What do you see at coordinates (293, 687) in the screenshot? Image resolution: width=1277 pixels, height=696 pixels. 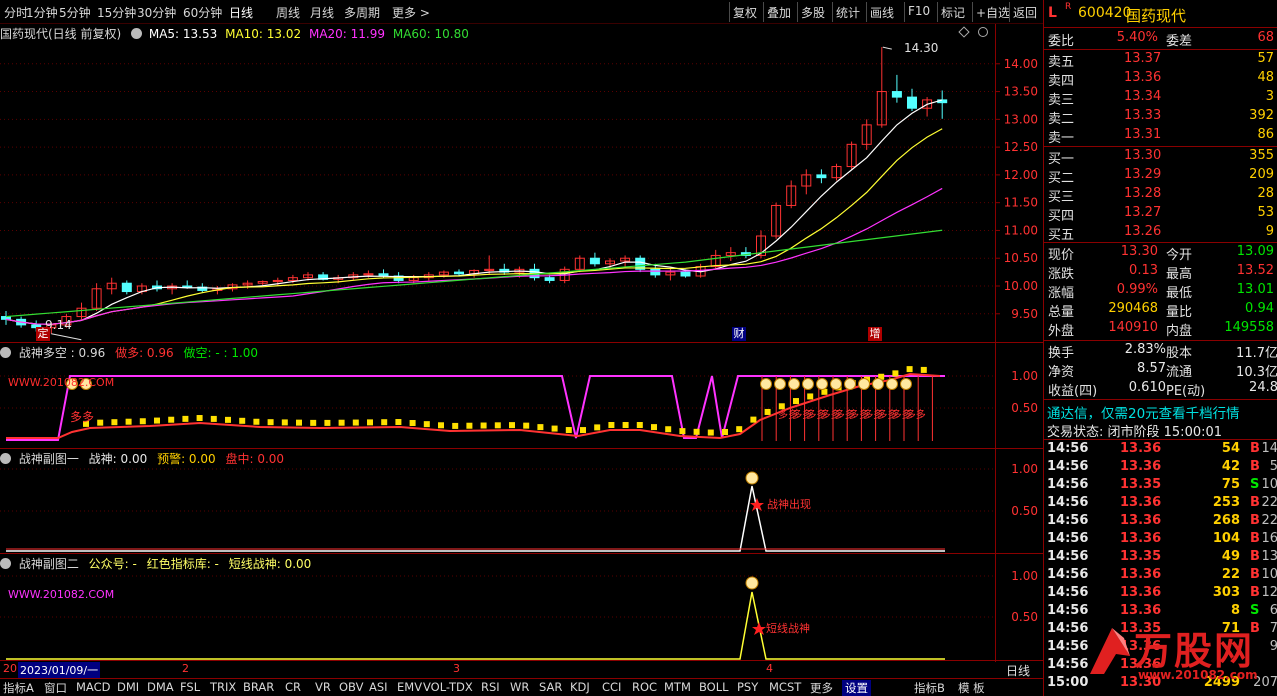 I see `indicator-tab: CR` at bounding box center [293, 687].